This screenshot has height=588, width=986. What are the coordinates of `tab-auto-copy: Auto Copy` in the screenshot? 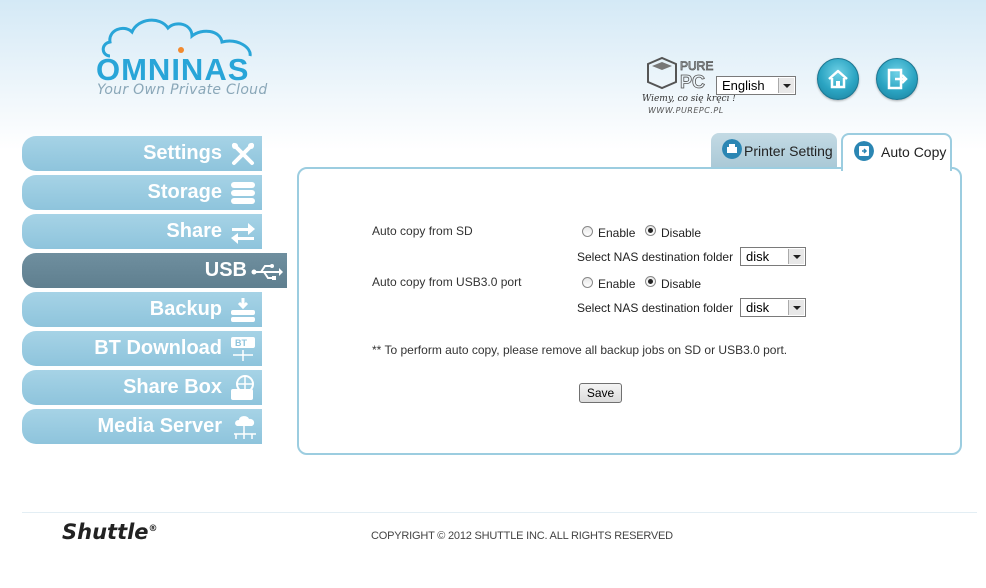 It's located at (896, 152).